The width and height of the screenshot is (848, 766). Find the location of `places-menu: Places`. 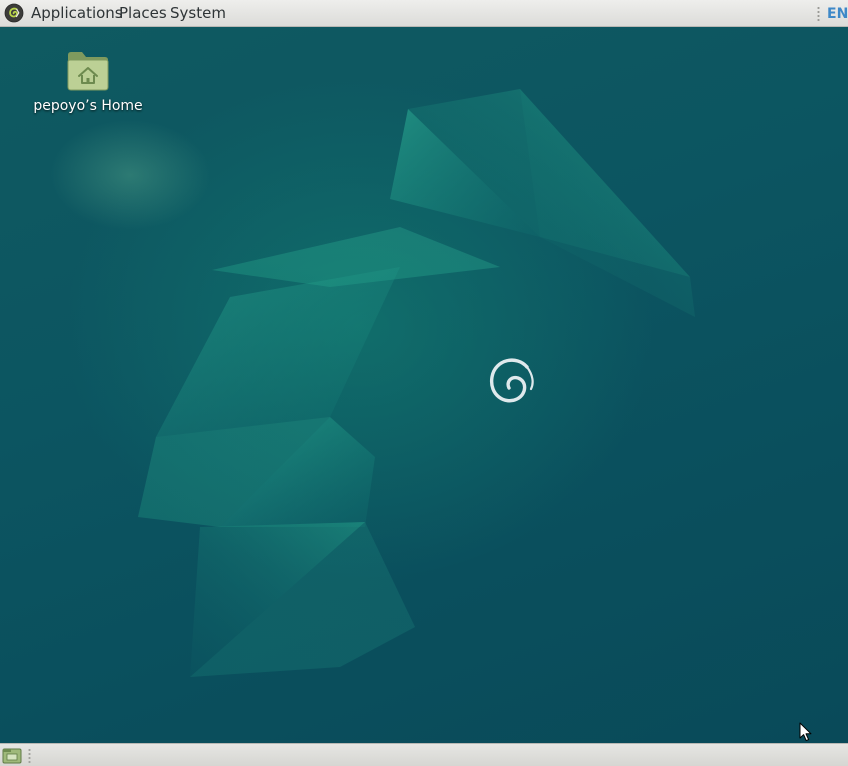

places-menu: Places is located at coordinates (143, 13).